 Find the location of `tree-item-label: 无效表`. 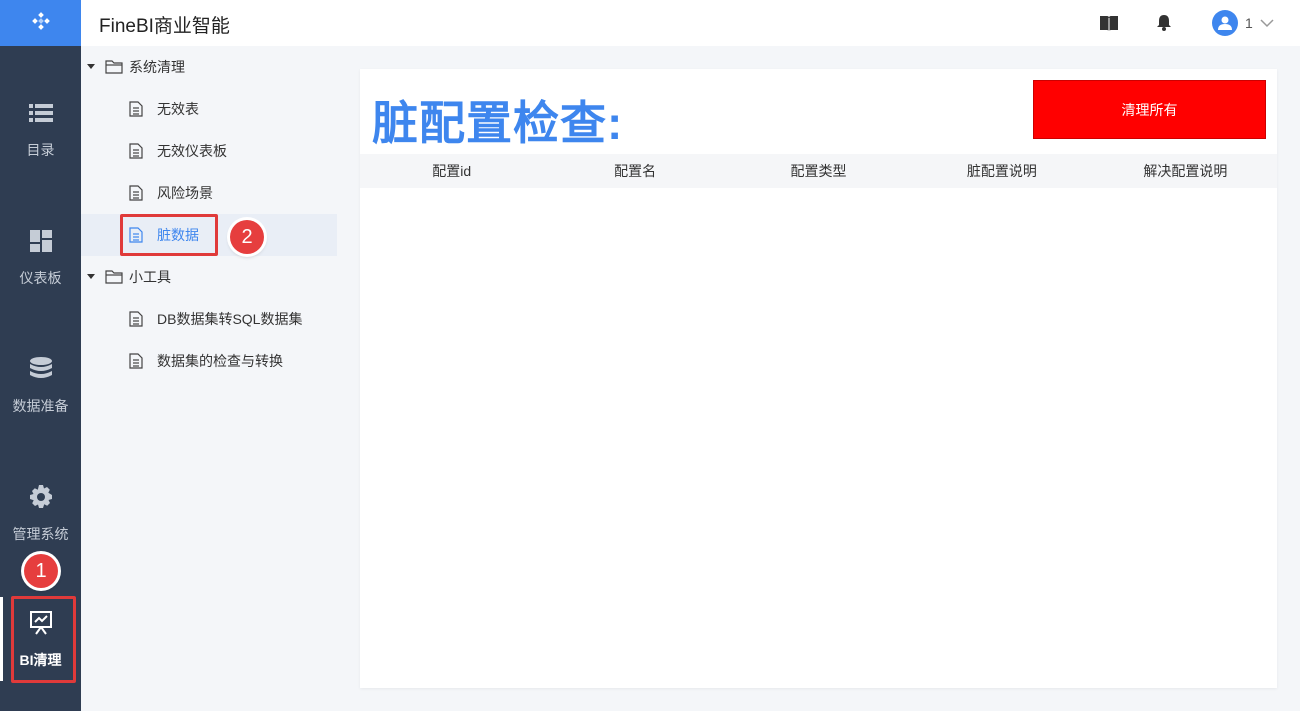

tree-item-label: 无效表 is located at coordinates (178, 109).